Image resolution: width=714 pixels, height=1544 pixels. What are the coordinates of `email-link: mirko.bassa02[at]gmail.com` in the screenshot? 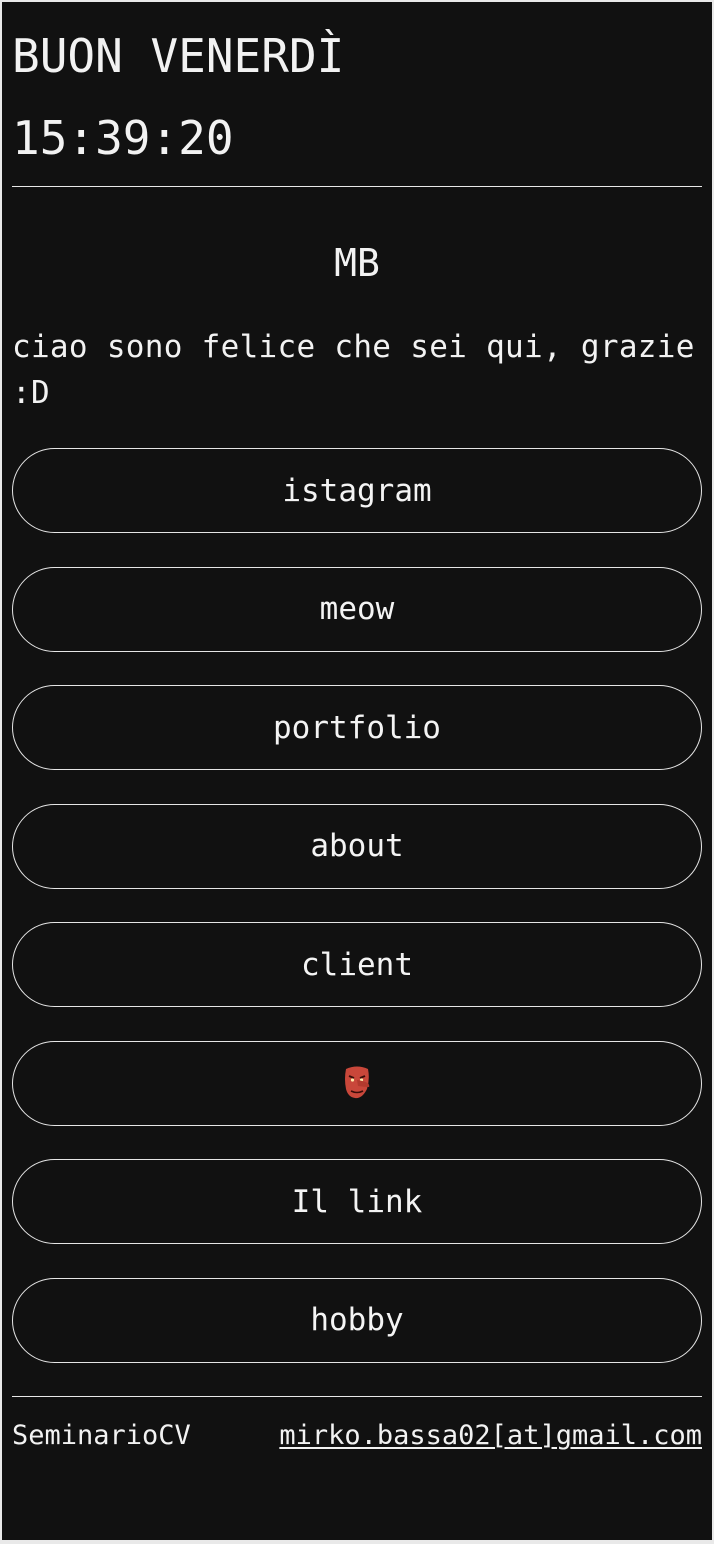 It's located at (490, 1436).